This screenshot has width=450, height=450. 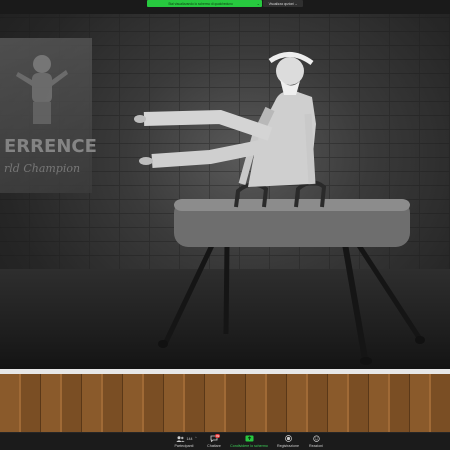 I want to click on participants-caret-icon: ^, so click(x=196, y=438).